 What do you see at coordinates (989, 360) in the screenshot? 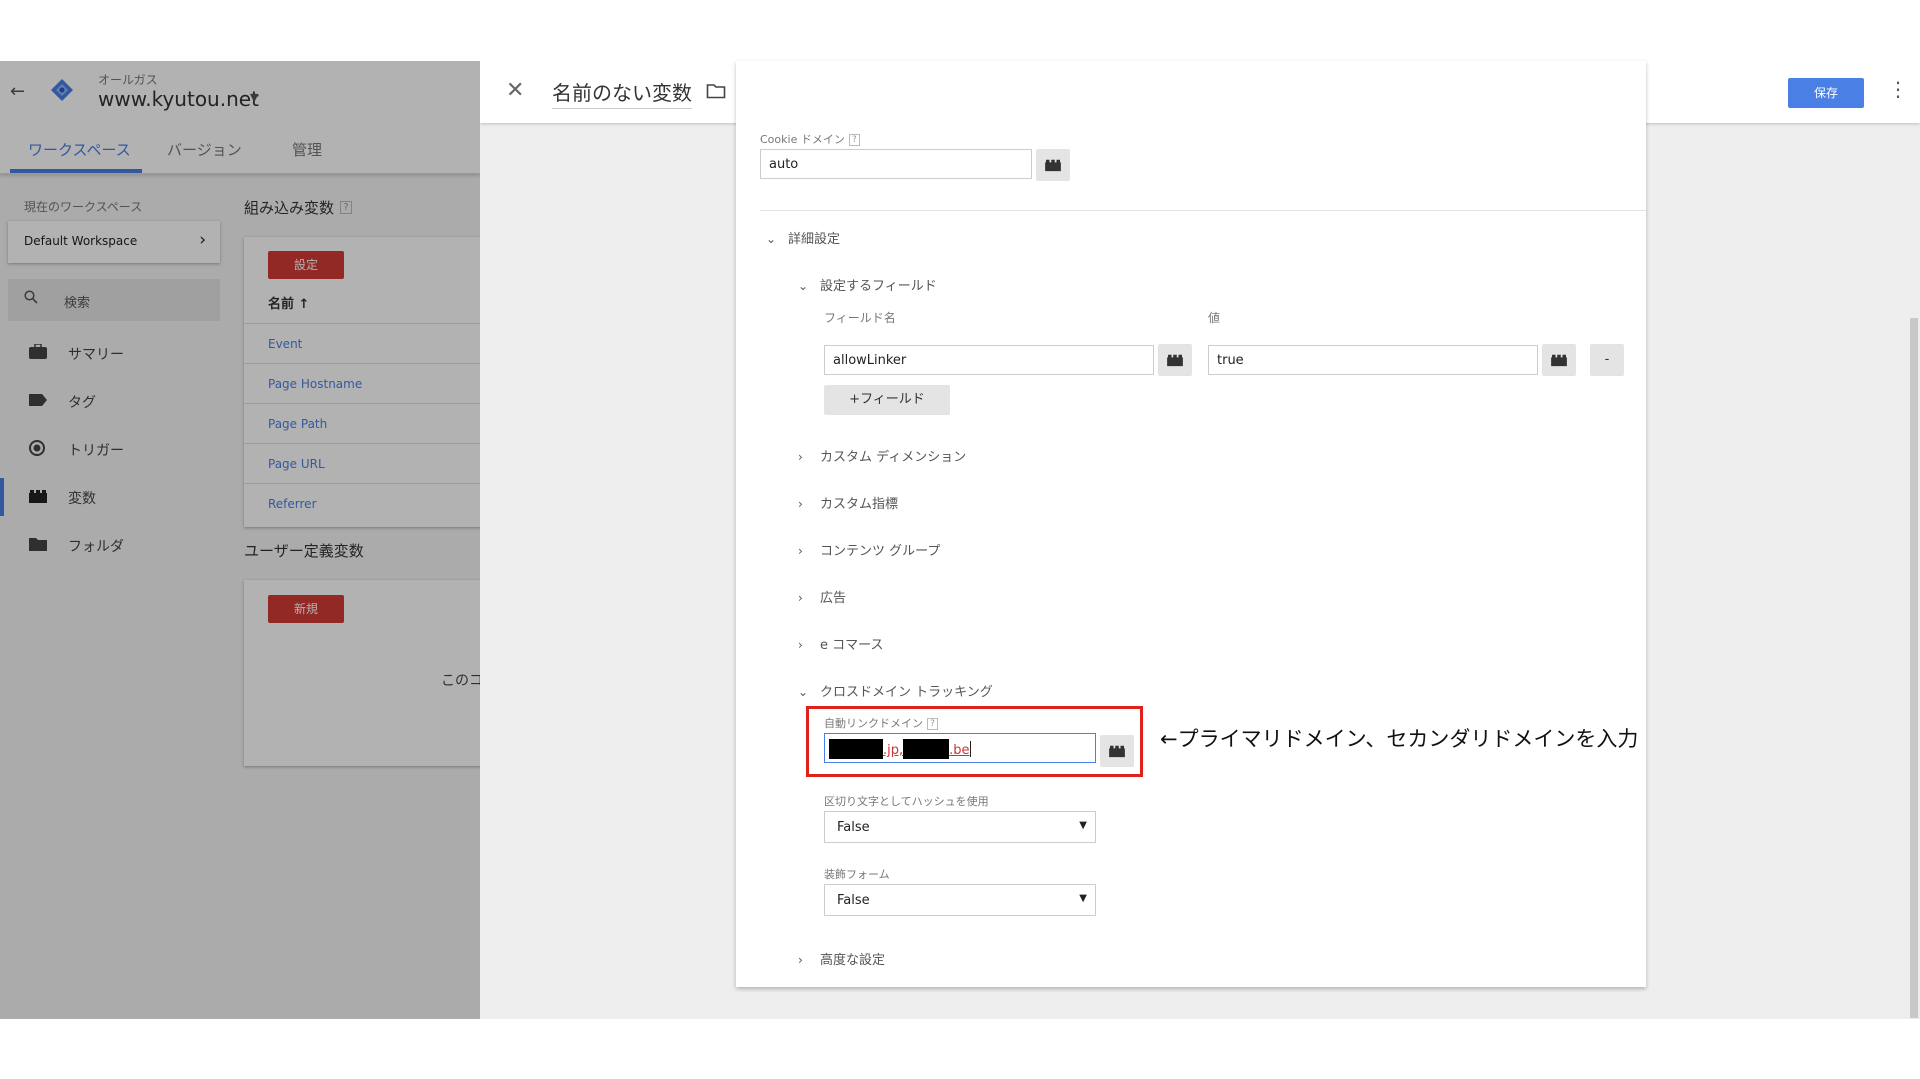
I see `field-name-input: allowLinker` at bounding box center [989, 360].